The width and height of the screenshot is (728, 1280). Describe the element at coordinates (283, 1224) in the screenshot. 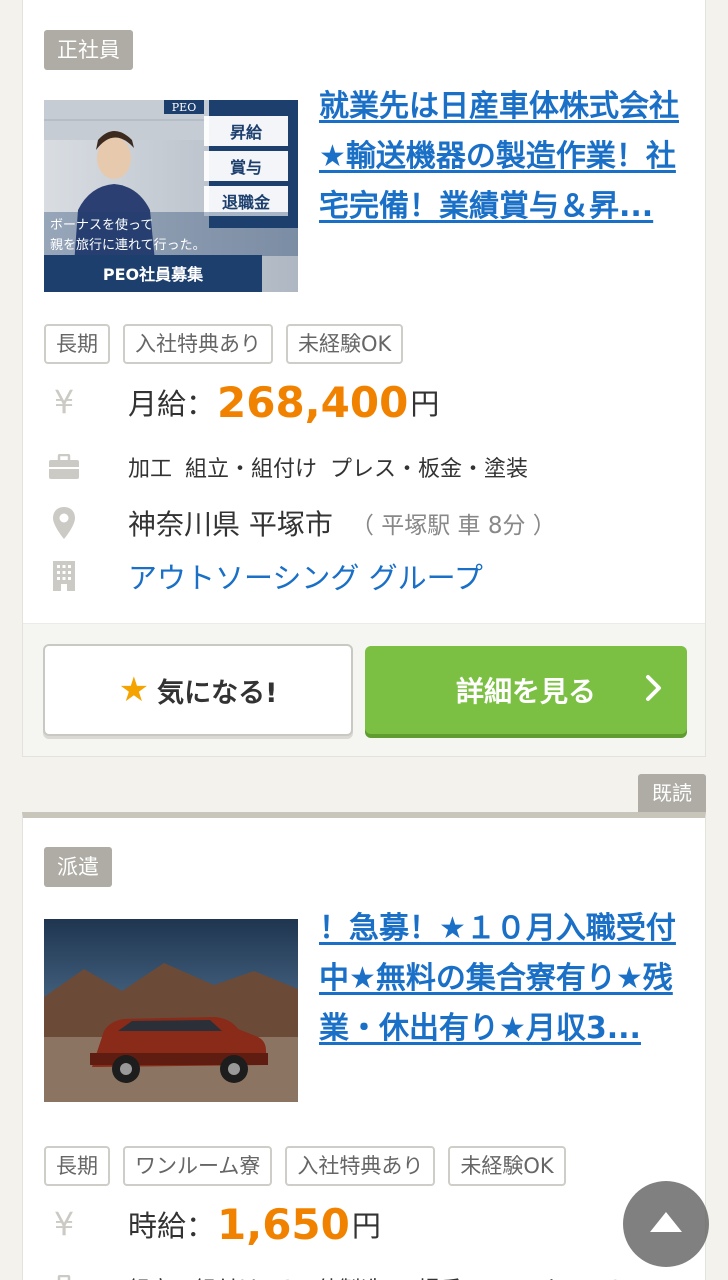

I see `salary-value: 1,650` at that location.